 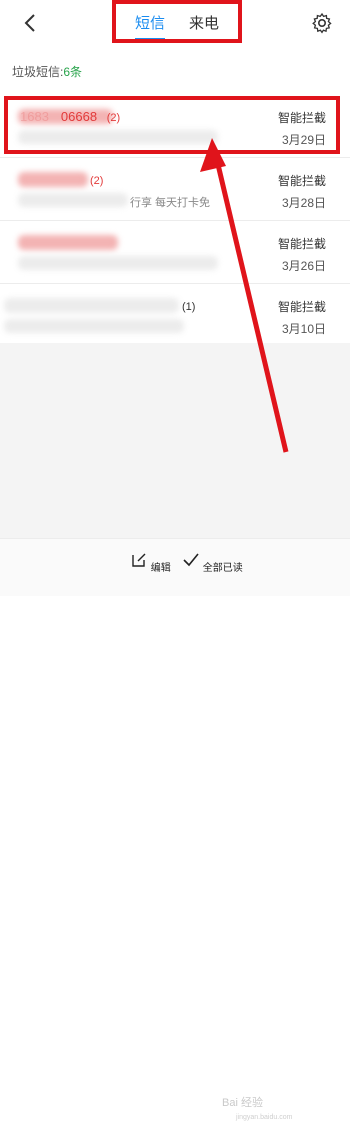 What do you see at coordinates (212, 562) in the screenshot?
I see `mark-all-read-button: 全部已读` at bounding box center [212, 562].